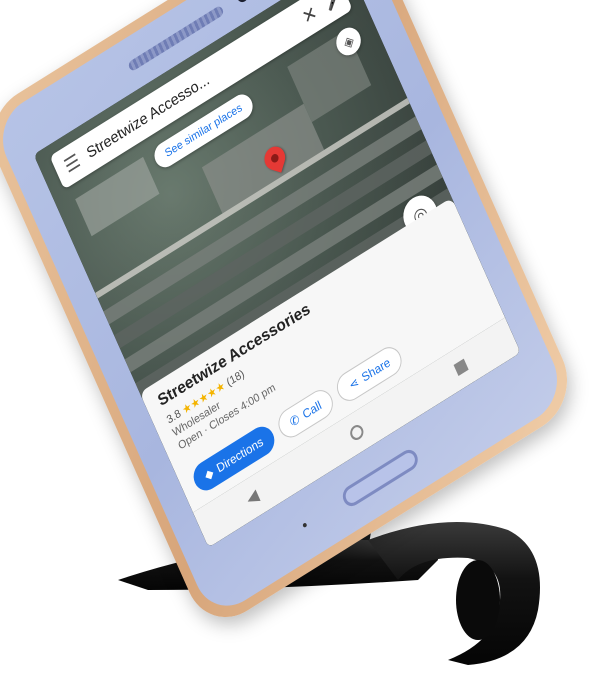 Image resolution: width=615 pixels, height=683 pixels. Describe the element at coordinates (357, 432) in the screenshot. I see `home-icon` at that location.